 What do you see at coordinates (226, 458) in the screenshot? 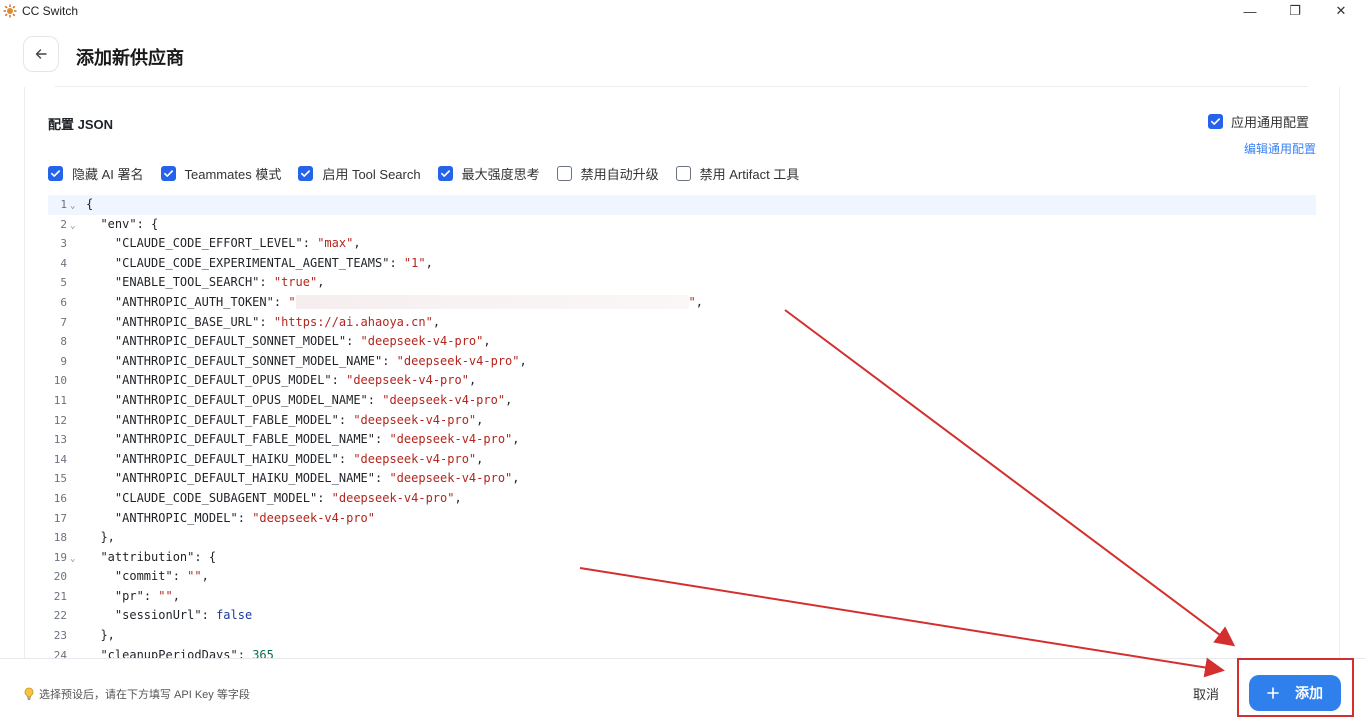
I see `json-key: "ANTHROPIC_DEFAULT_HAIKU_MODEL"` at bounding box center [226, 458].